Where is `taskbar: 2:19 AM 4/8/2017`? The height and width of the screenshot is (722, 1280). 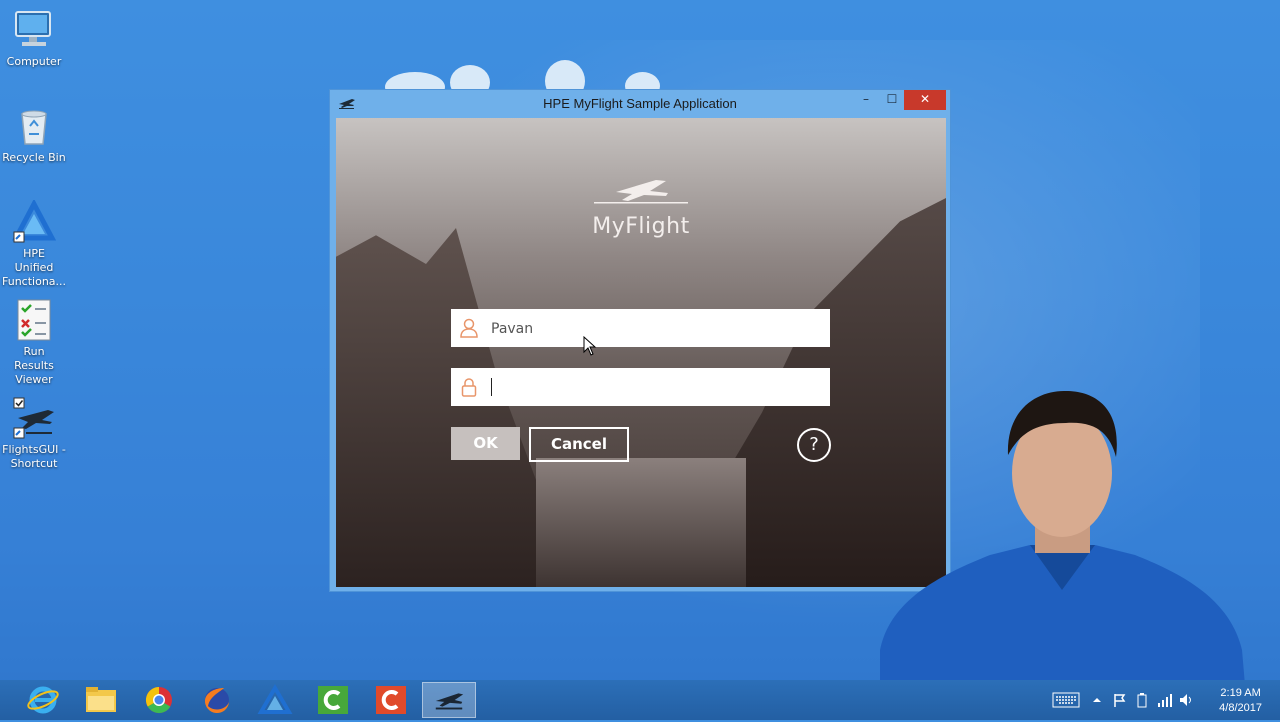
taskbar: 2:19 AM 4/8/2017 is located at coordinates (640, 700).